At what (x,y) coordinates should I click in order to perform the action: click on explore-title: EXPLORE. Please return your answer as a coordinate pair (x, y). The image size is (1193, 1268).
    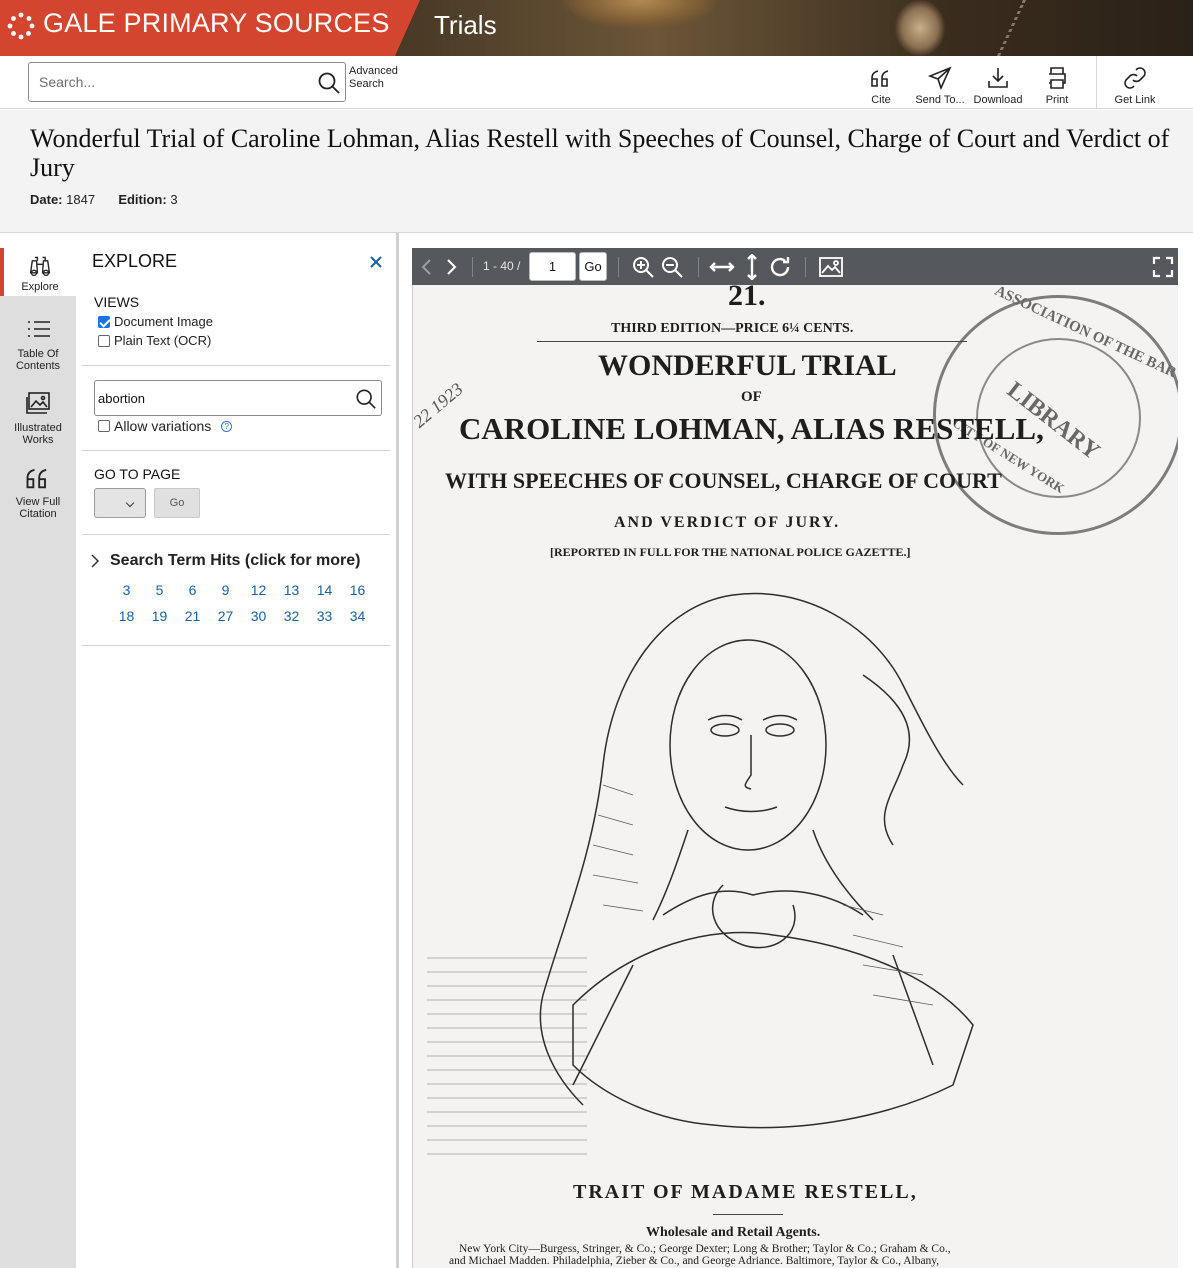
    Looking at the image, I should click on (135, 261).